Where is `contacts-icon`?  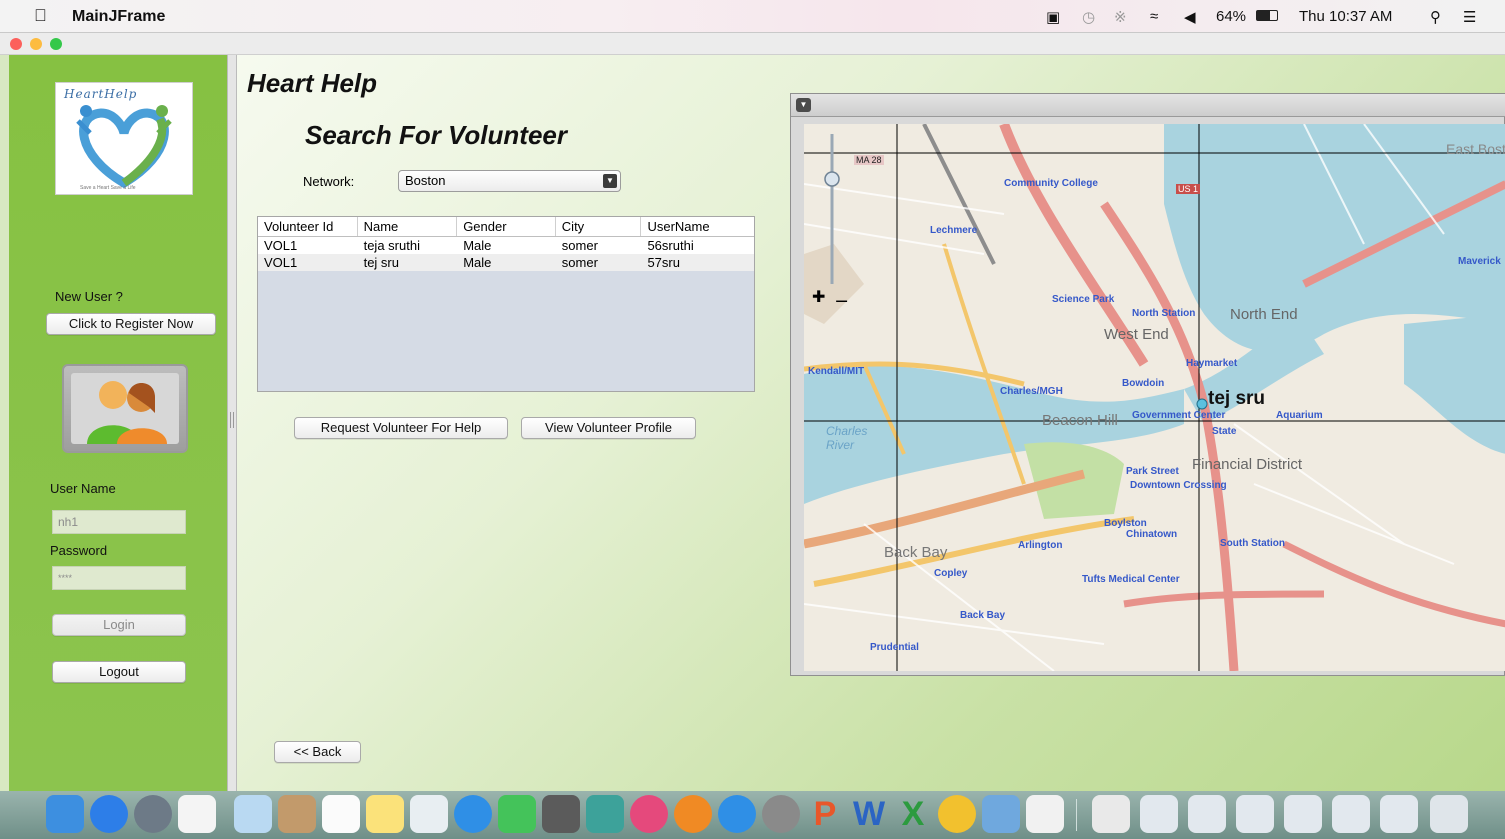
contacts-icon is located at coordinates (297, 814).